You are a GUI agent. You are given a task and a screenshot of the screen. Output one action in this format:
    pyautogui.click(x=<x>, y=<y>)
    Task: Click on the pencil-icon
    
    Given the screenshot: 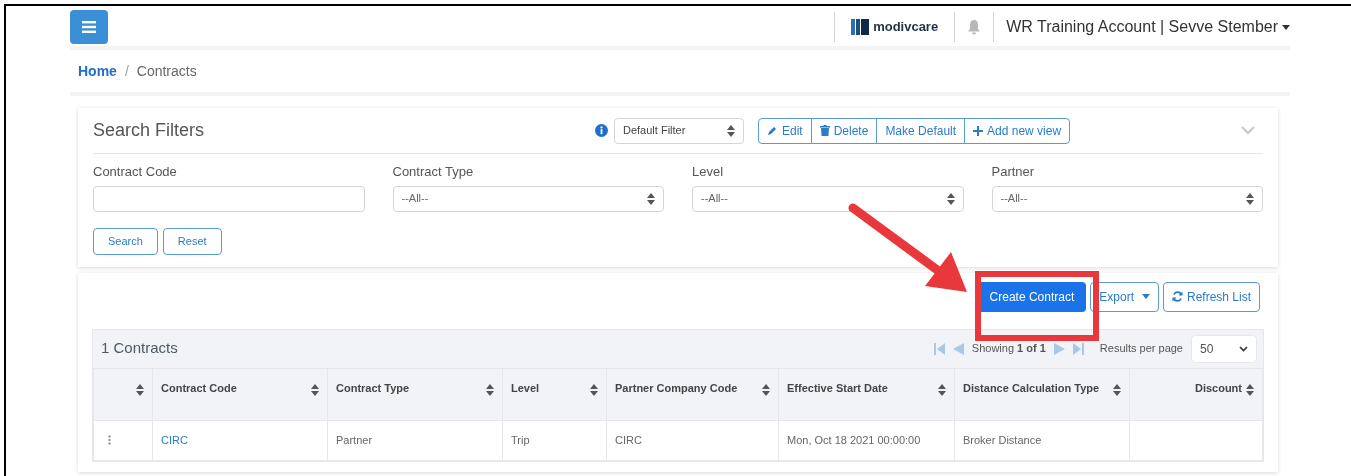 What is the action you would take?
    pyautogui.click(x=772, y=130)
    